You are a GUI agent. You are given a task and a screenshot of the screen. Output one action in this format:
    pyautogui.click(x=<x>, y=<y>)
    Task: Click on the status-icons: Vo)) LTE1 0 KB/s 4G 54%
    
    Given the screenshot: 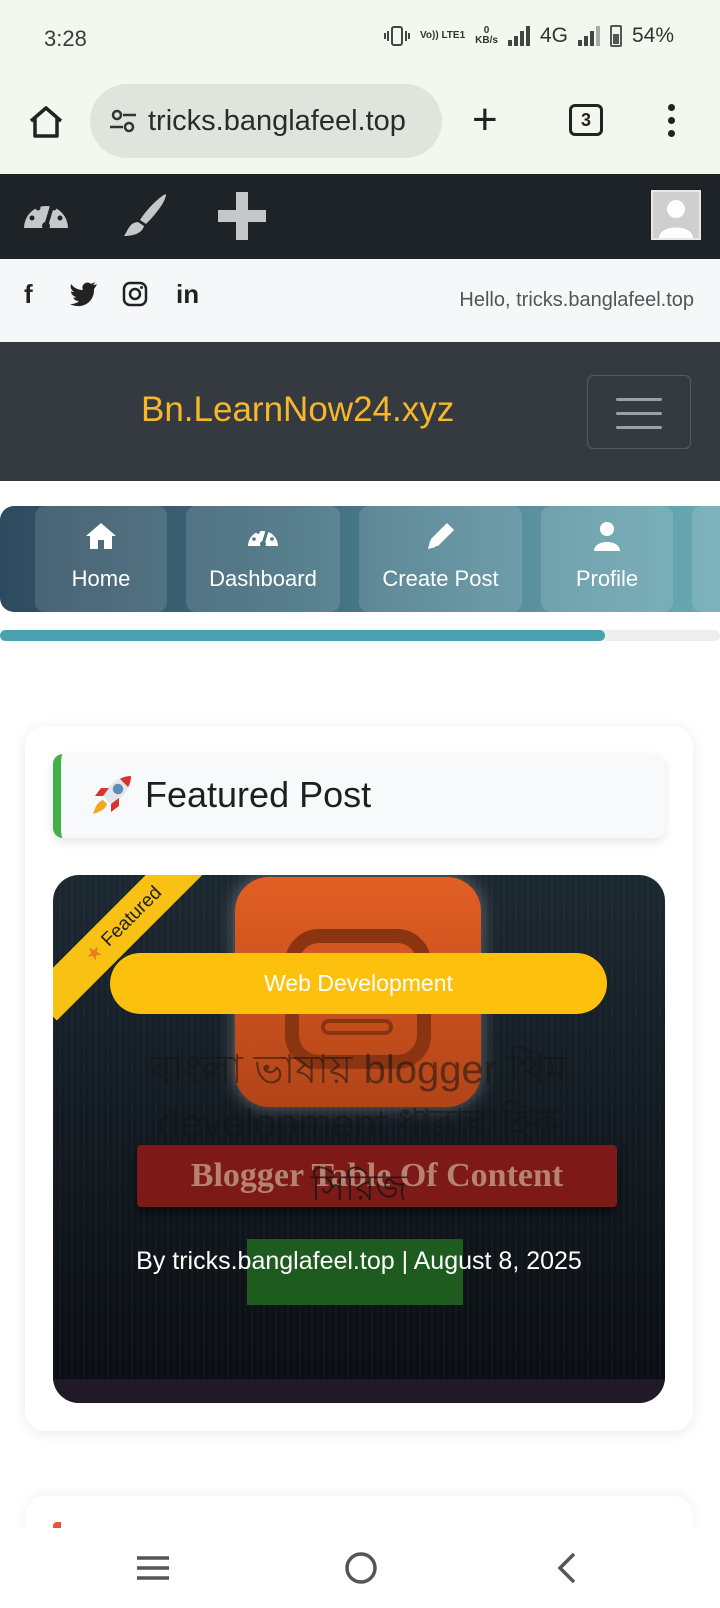 What is the action you would take?
    pyautogui.click(x=528, y=36)
    